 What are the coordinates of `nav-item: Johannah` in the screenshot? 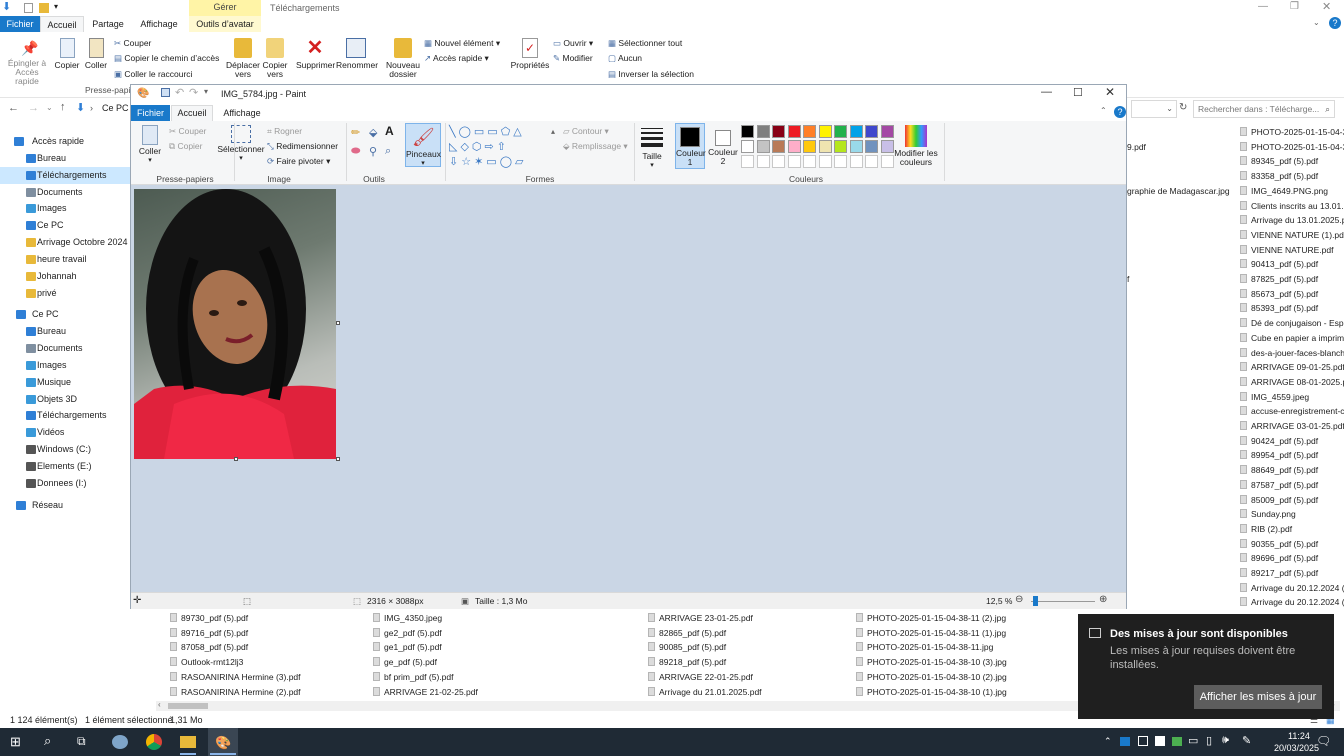 It's located at (65, 276).